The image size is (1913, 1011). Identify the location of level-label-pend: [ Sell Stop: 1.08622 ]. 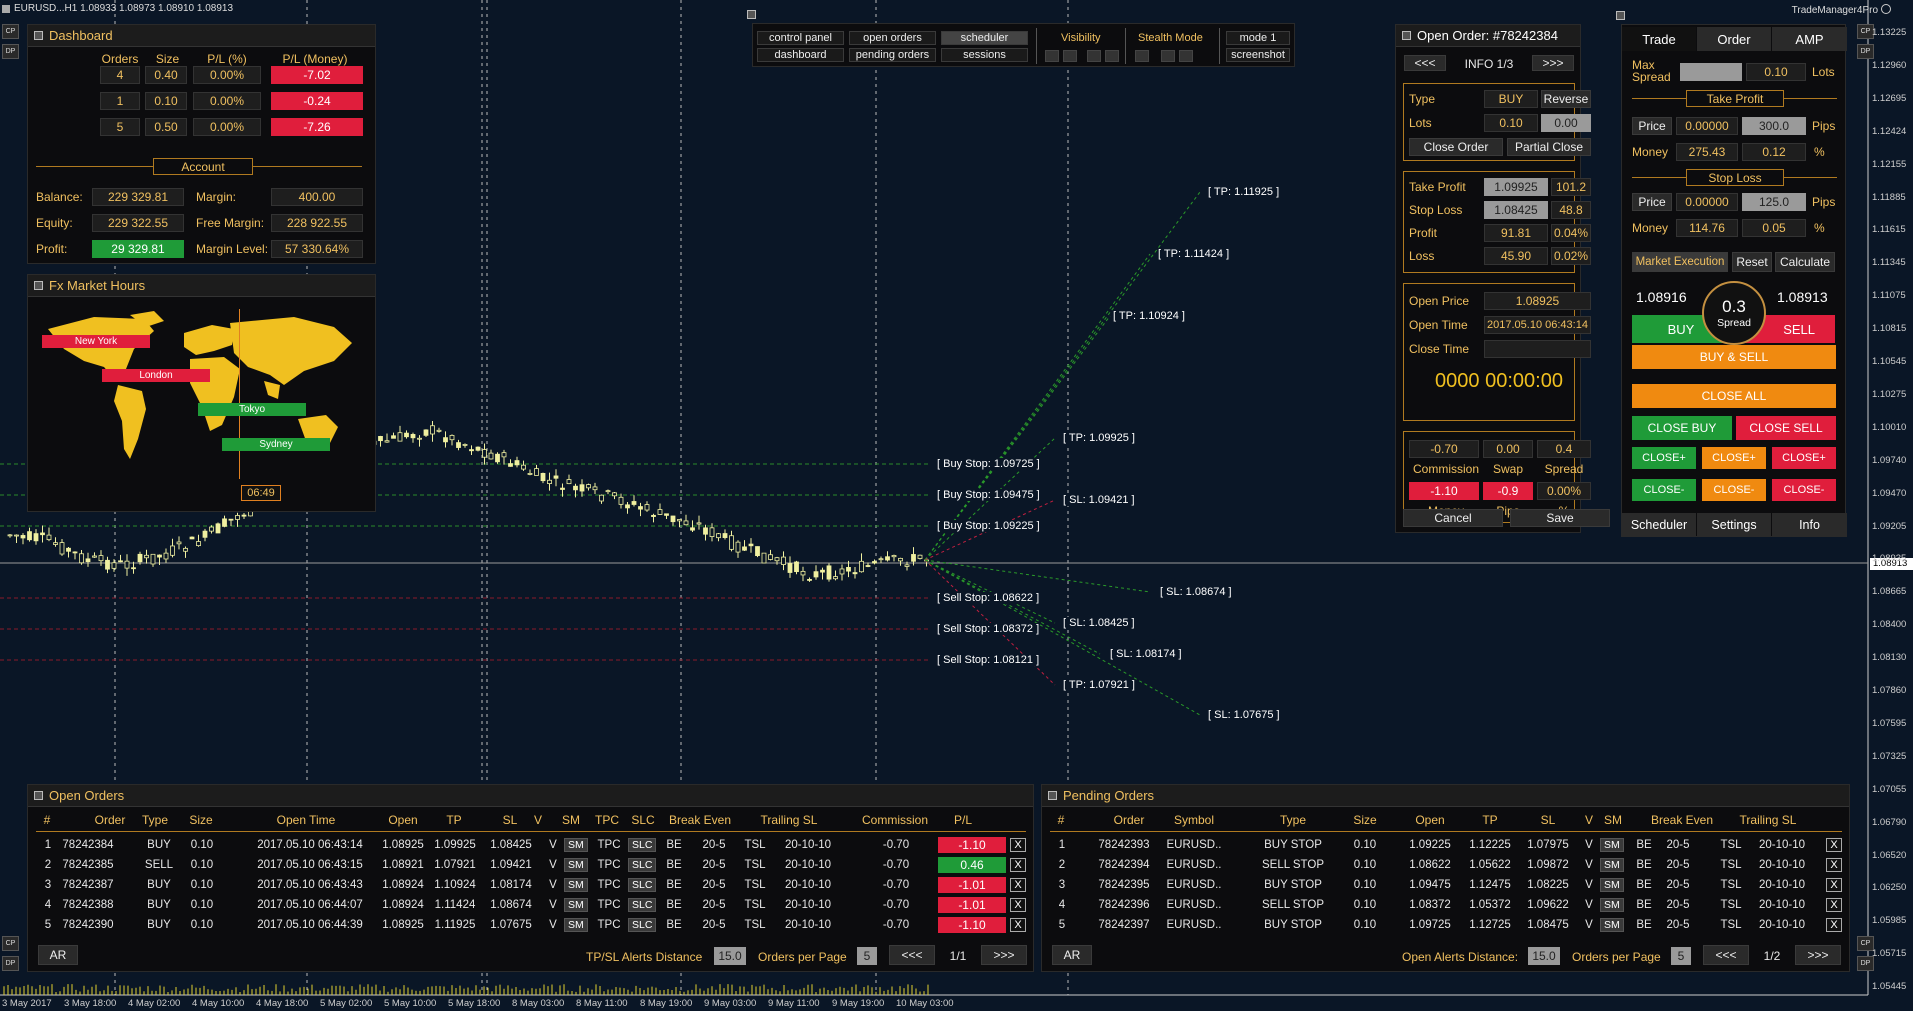
(988, 598).